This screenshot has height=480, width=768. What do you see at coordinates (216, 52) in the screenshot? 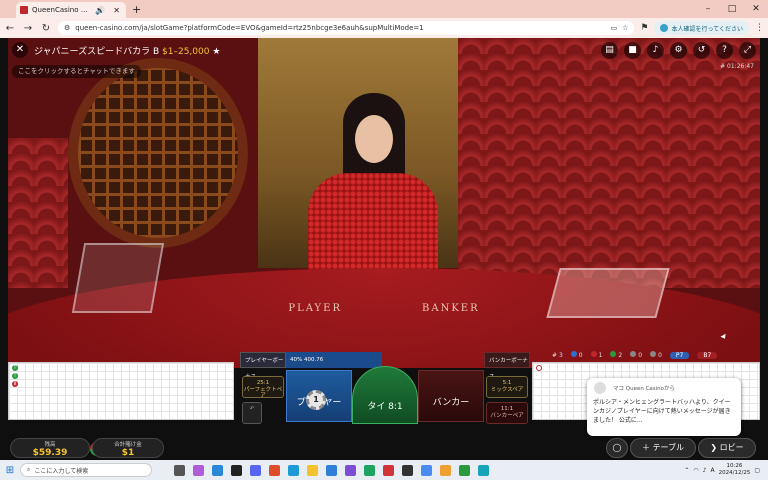
I see `favorite-icon: ★` at bounding box center [216, 52].